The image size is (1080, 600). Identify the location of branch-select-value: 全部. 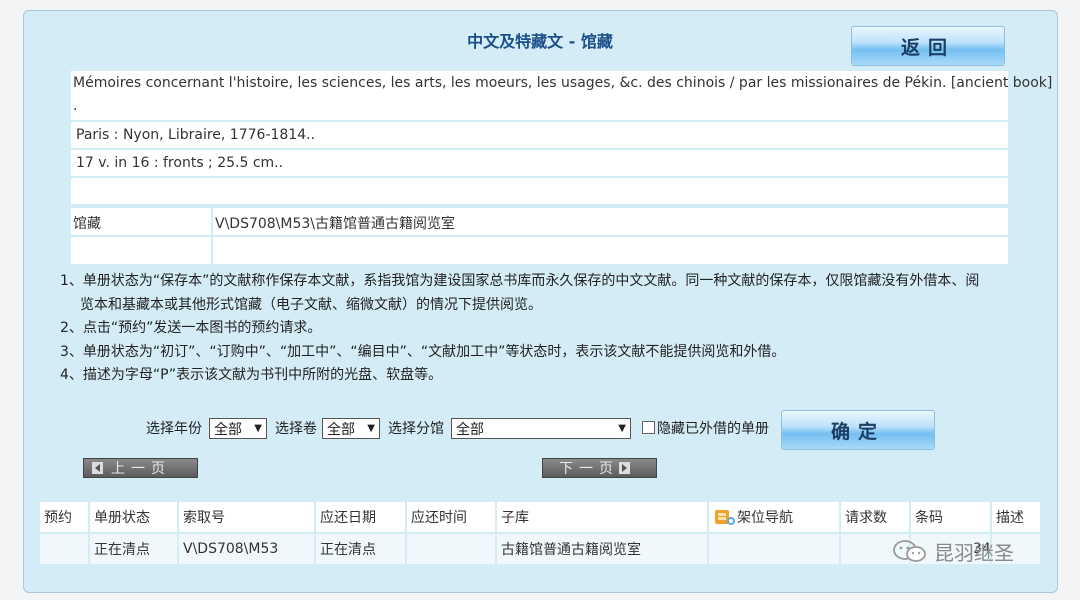
(470, 429).